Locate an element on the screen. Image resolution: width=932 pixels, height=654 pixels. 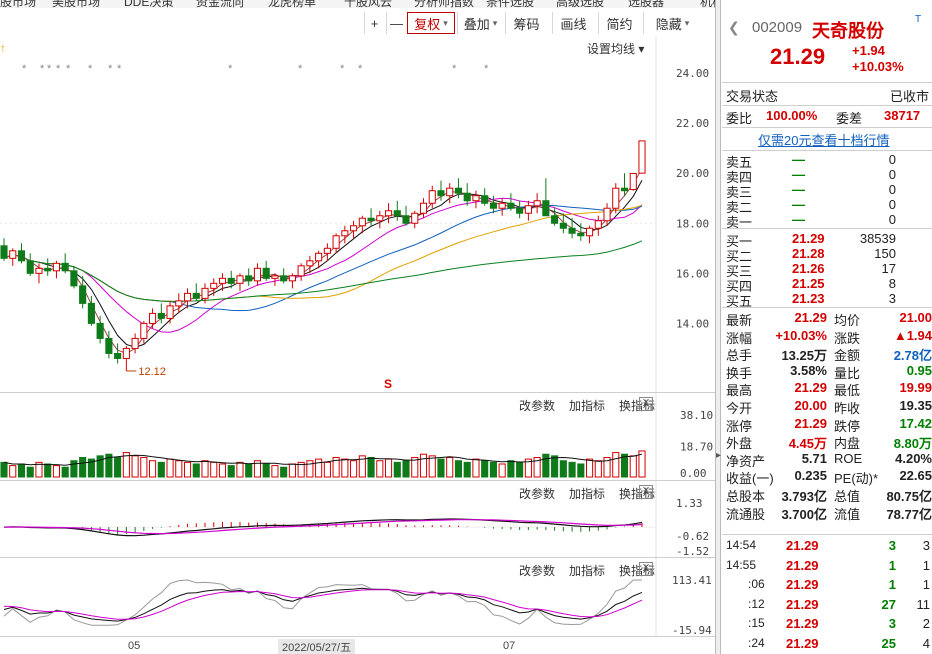
tick-row: :15 21.29 3 2 is located at coordinates (827, 625).